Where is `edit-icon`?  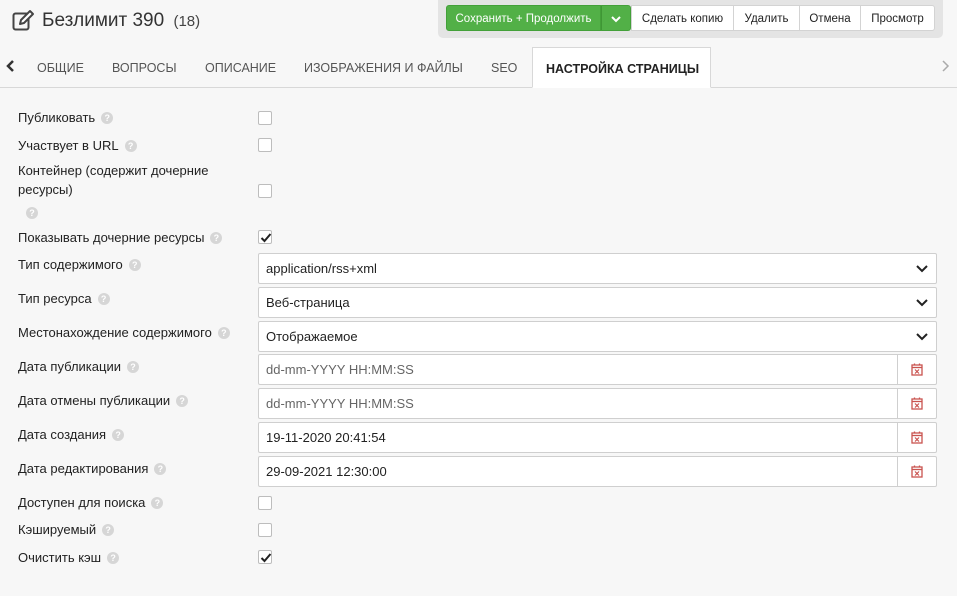 edit-icon is located at coordinates (23, 20).